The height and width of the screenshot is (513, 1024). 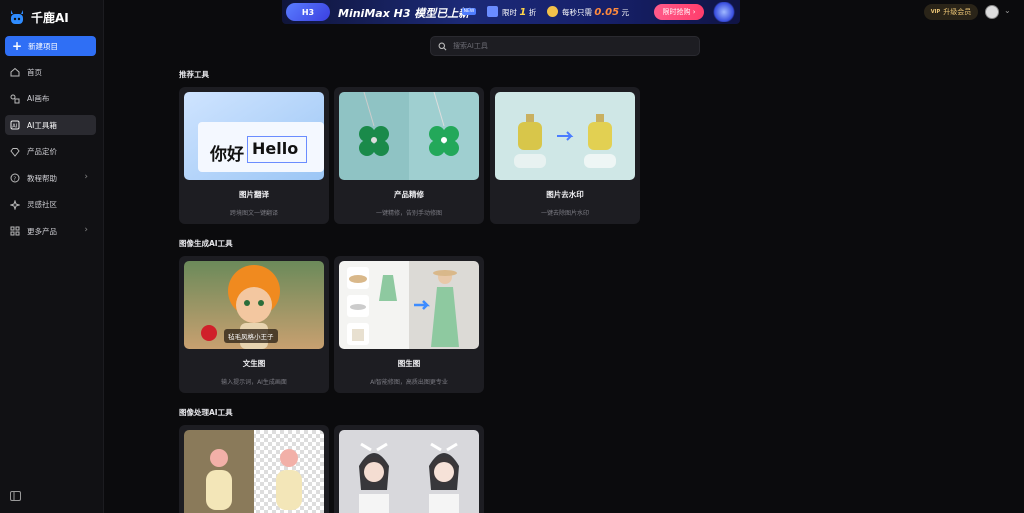 I want to click on avatar, so click(x=992, y=12).